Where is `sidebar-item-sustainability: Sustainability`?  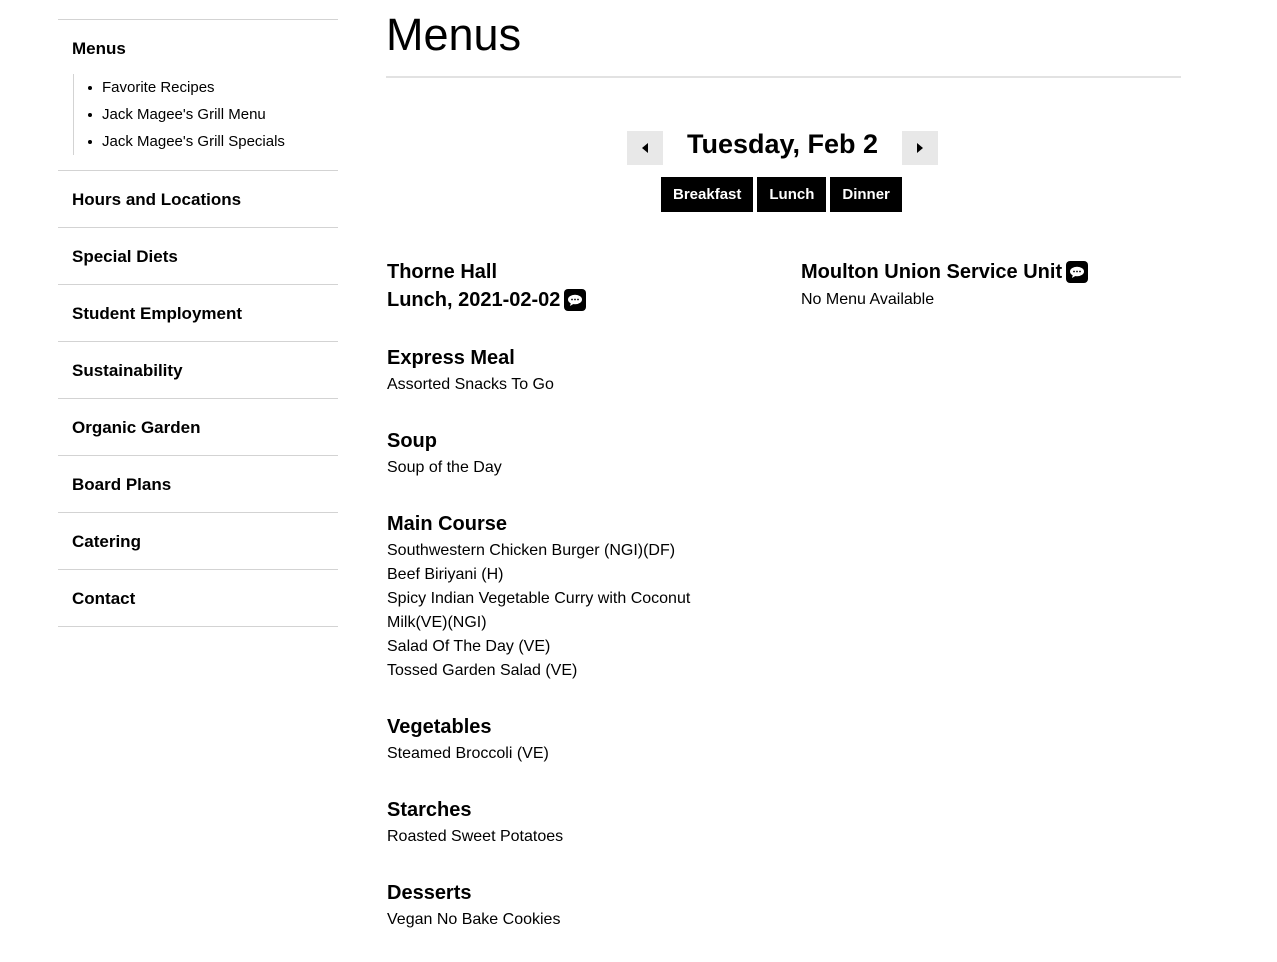
sidebar-item-sustainability: Sustainability is located at coordinates (198, 370).